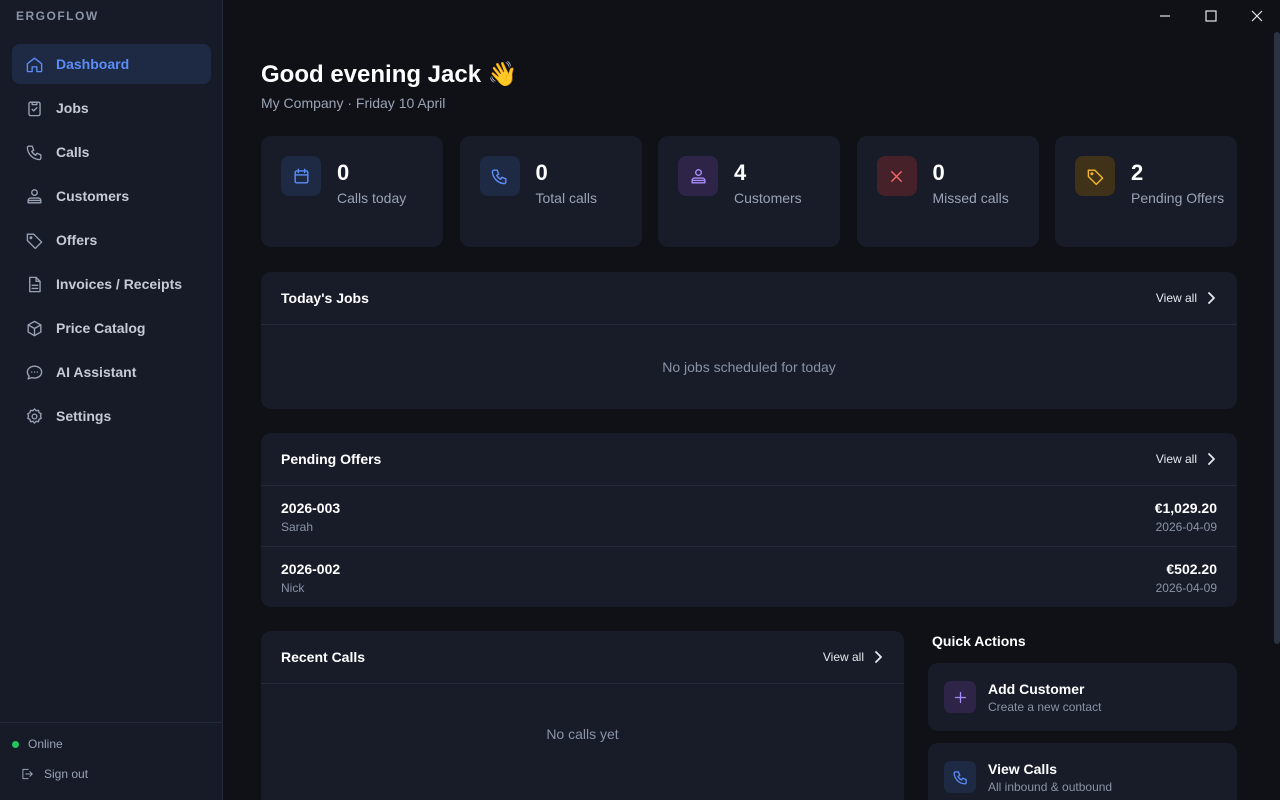 The height and width of the screenshot is (800, 1280). What do you see at coordinates (325, 298) in the screenshot?
I see `card-title: Today's Jobs` at bounding box center [325, 298].